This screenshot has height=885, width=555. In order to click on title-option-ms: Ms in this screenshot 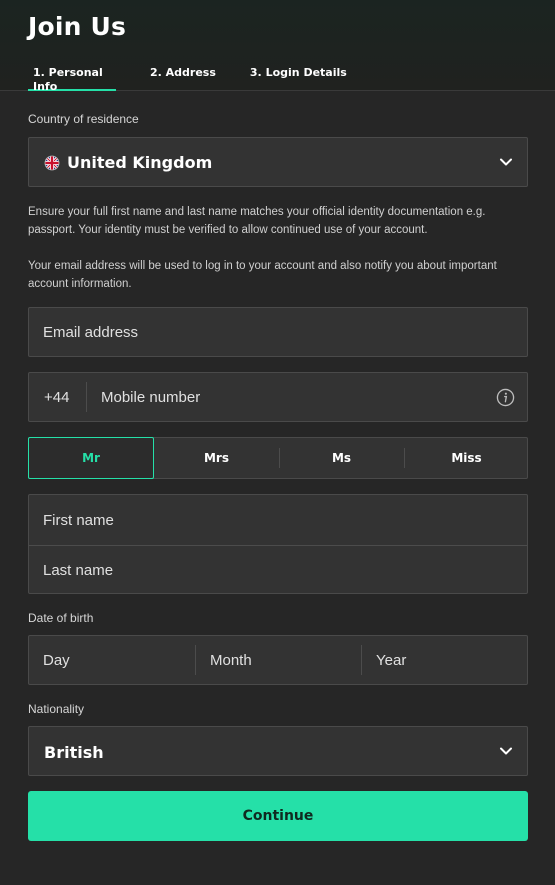, I will do `click(341, 458)`.